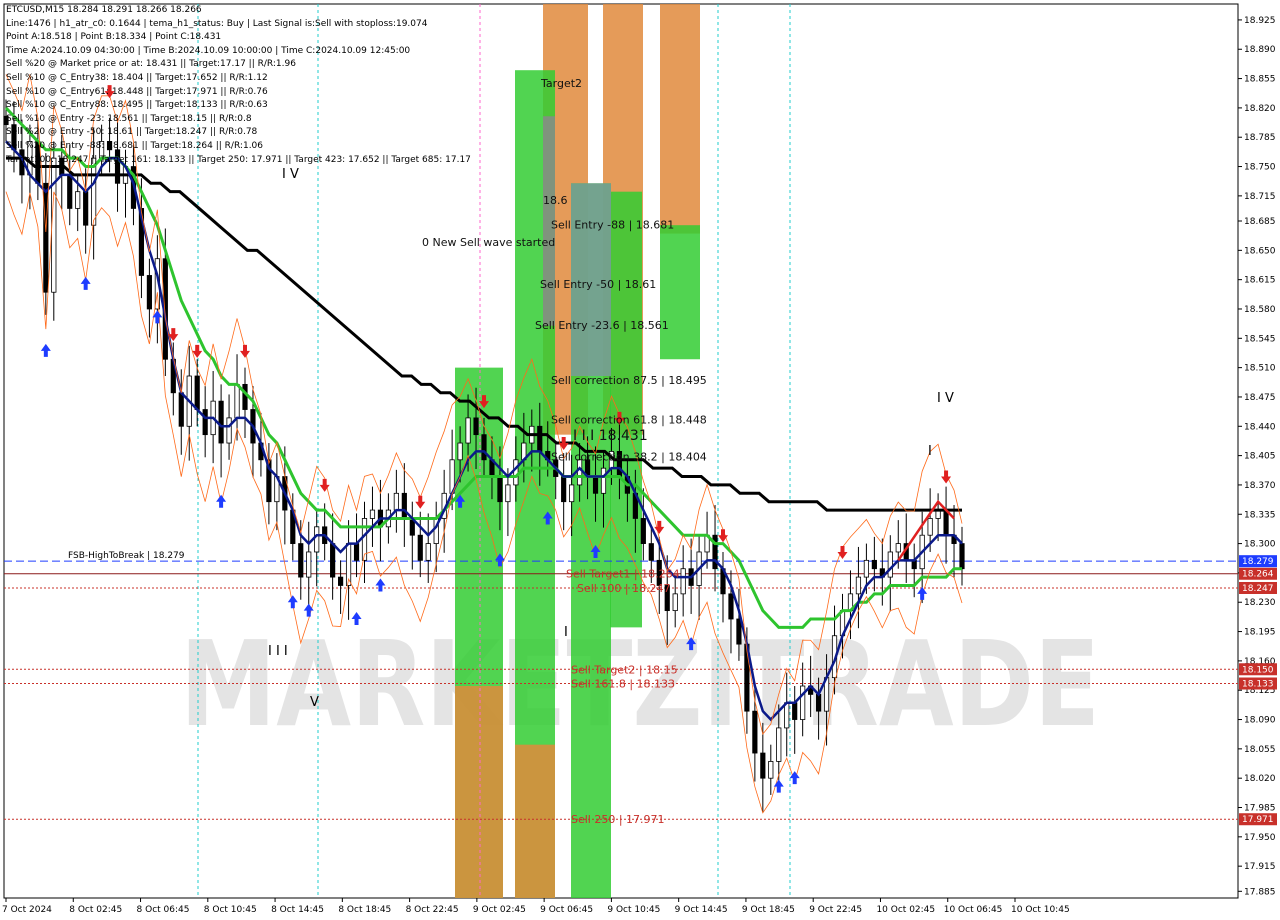  I want to click on y-tick-label: 18.545, so click(1260, 339).